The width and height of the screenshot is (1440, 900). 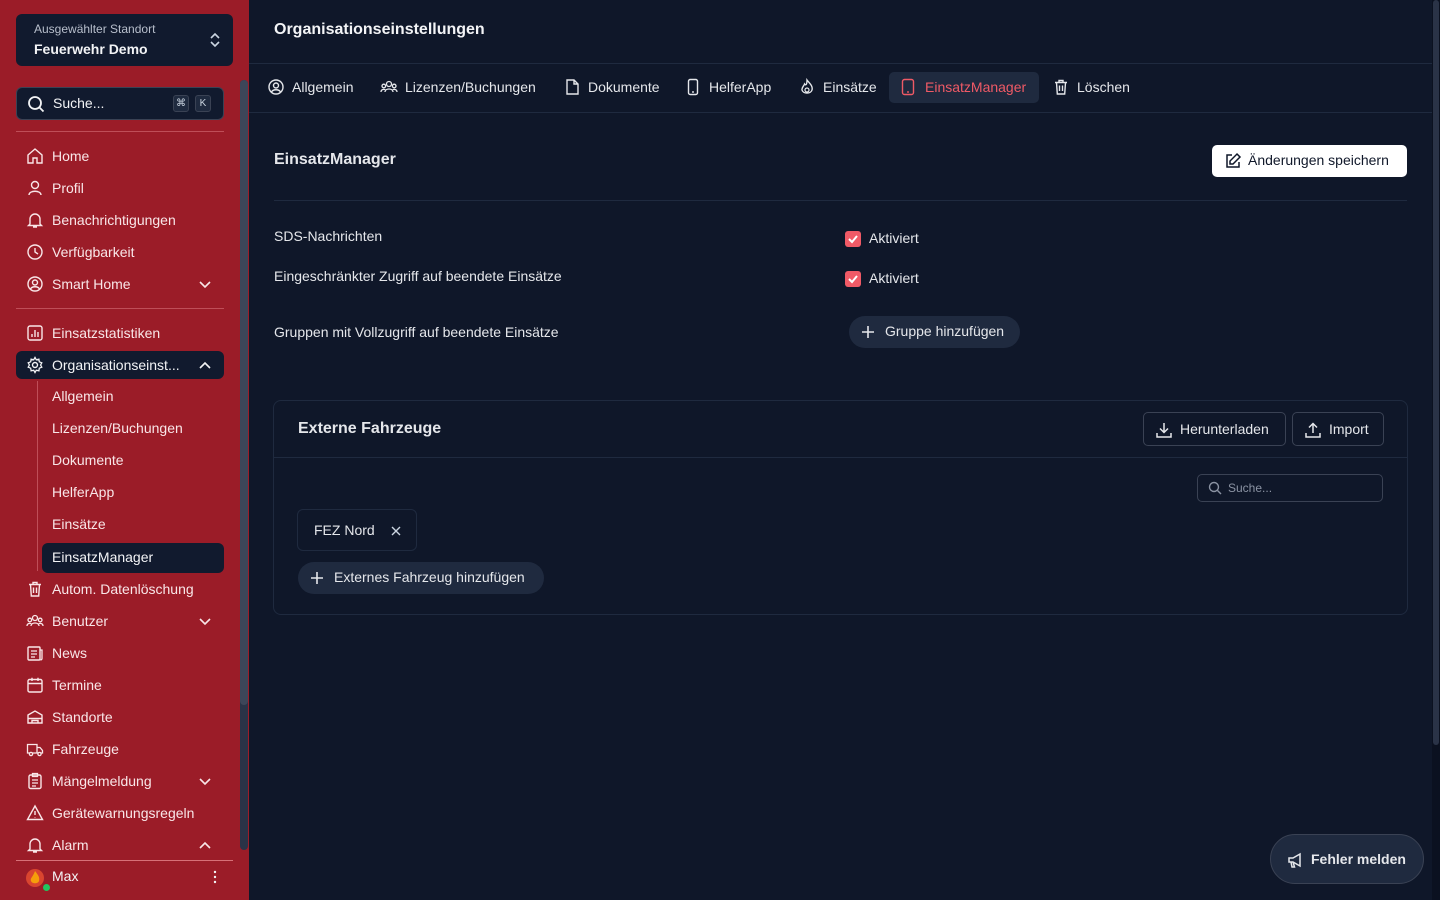 What do you see at coordinates (976, 87) in the screenshot?
I see `tab-label: EinsatzManager` at bounding box center [976, 87].